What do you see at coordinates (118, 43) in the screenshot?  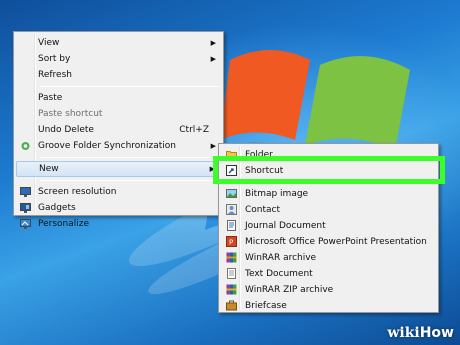 I see `menu-item-view: View ▶` at bounding box center [118, 43].